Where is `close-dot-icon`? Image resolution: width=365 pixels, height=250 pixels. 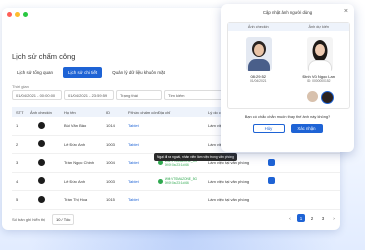 close-dot-icon is located at coordinates (9, 14).